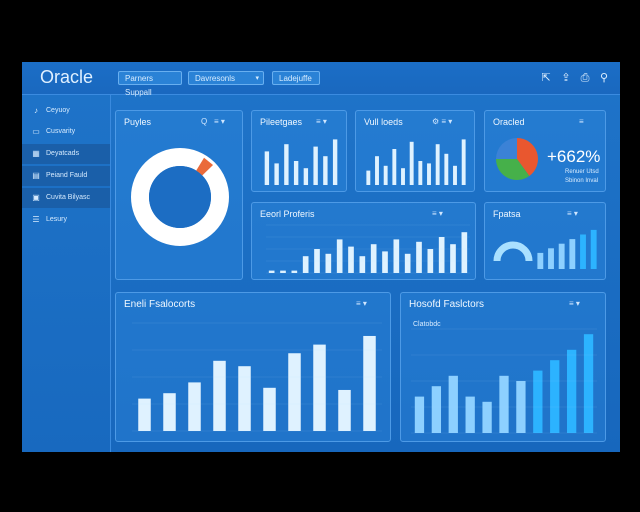 The width and height of the screenshot is (640, 512). What do you see at coordinates (67, 77) in the screenshot?
I see `app-title: Oracle` at bounding box center [67, 77].